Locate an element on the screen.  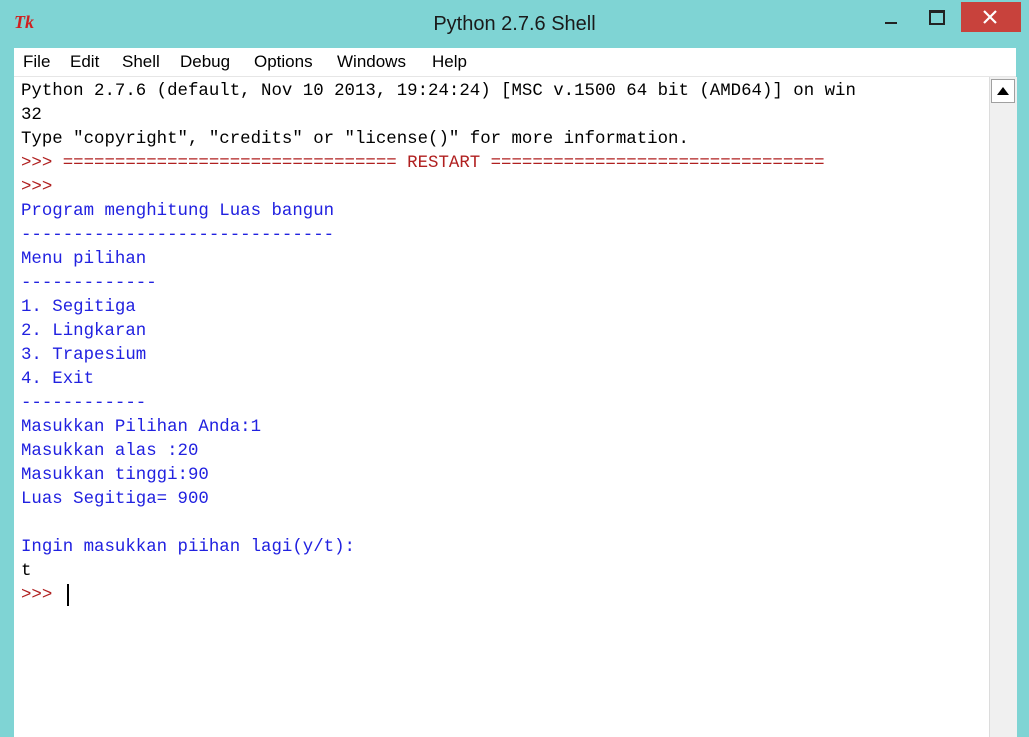
vertical-scrollbar is located at coordinates (1003, 407).